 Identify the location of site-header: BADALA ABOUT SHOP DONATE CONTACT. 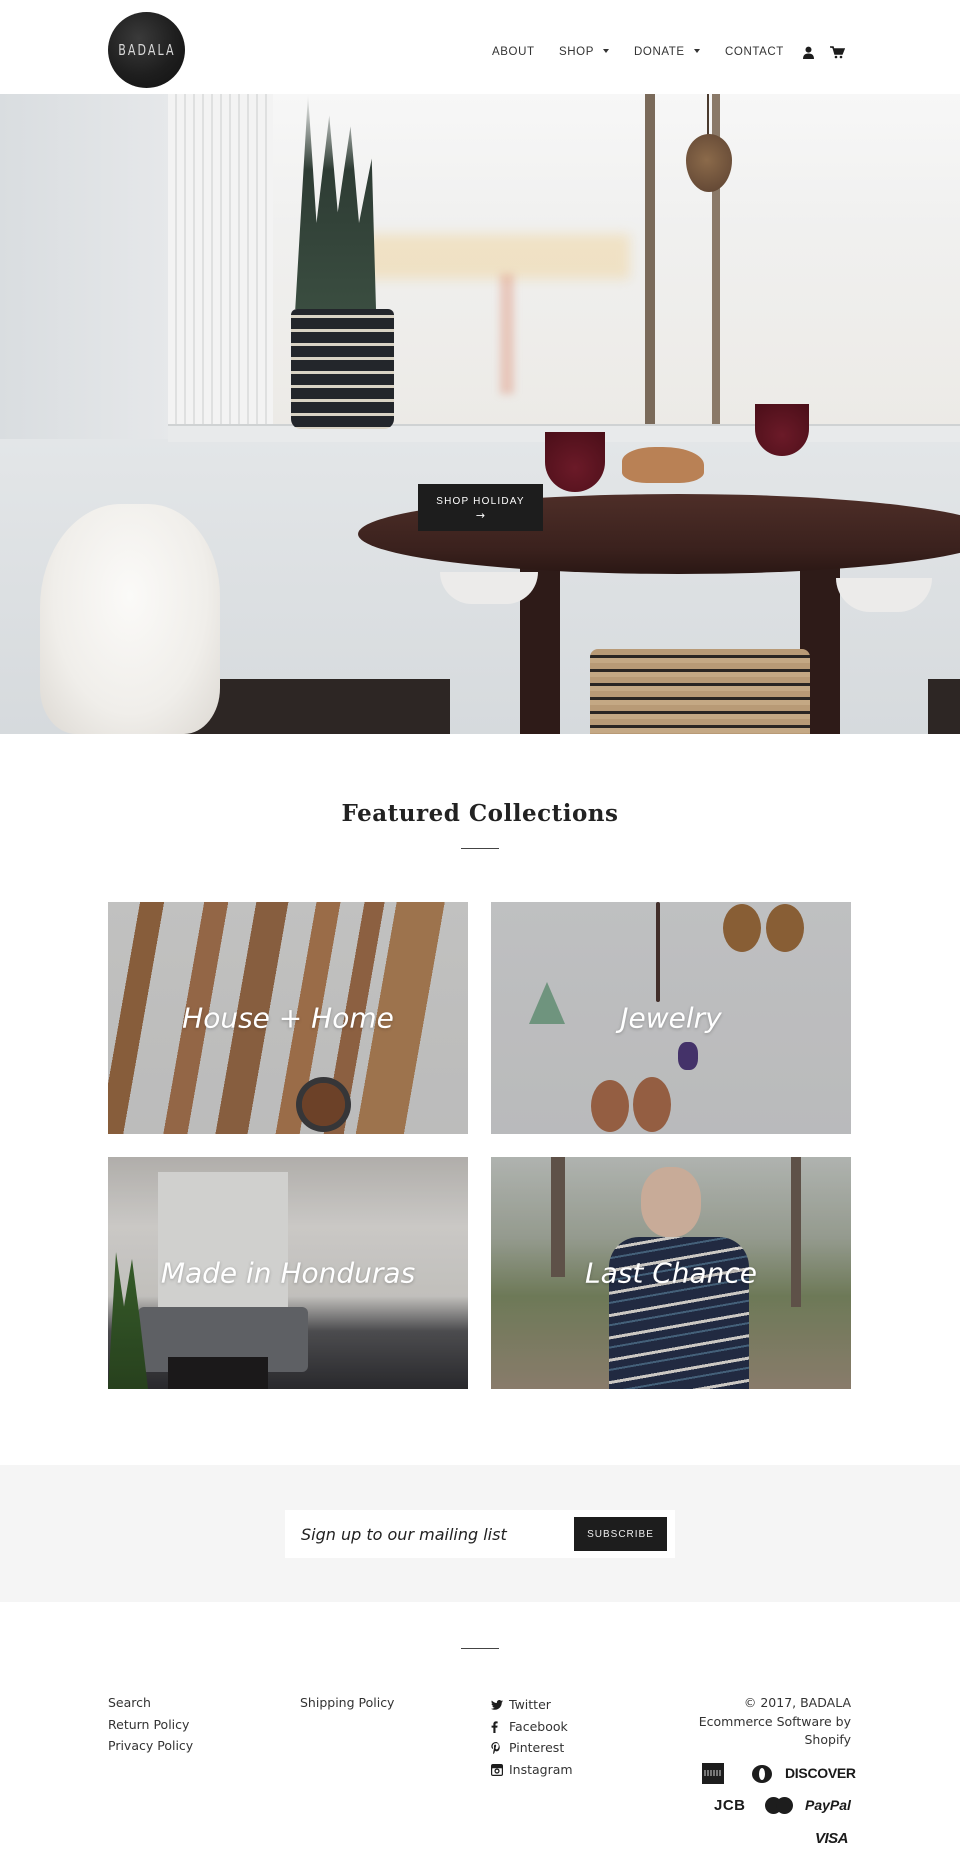
(480, 47).